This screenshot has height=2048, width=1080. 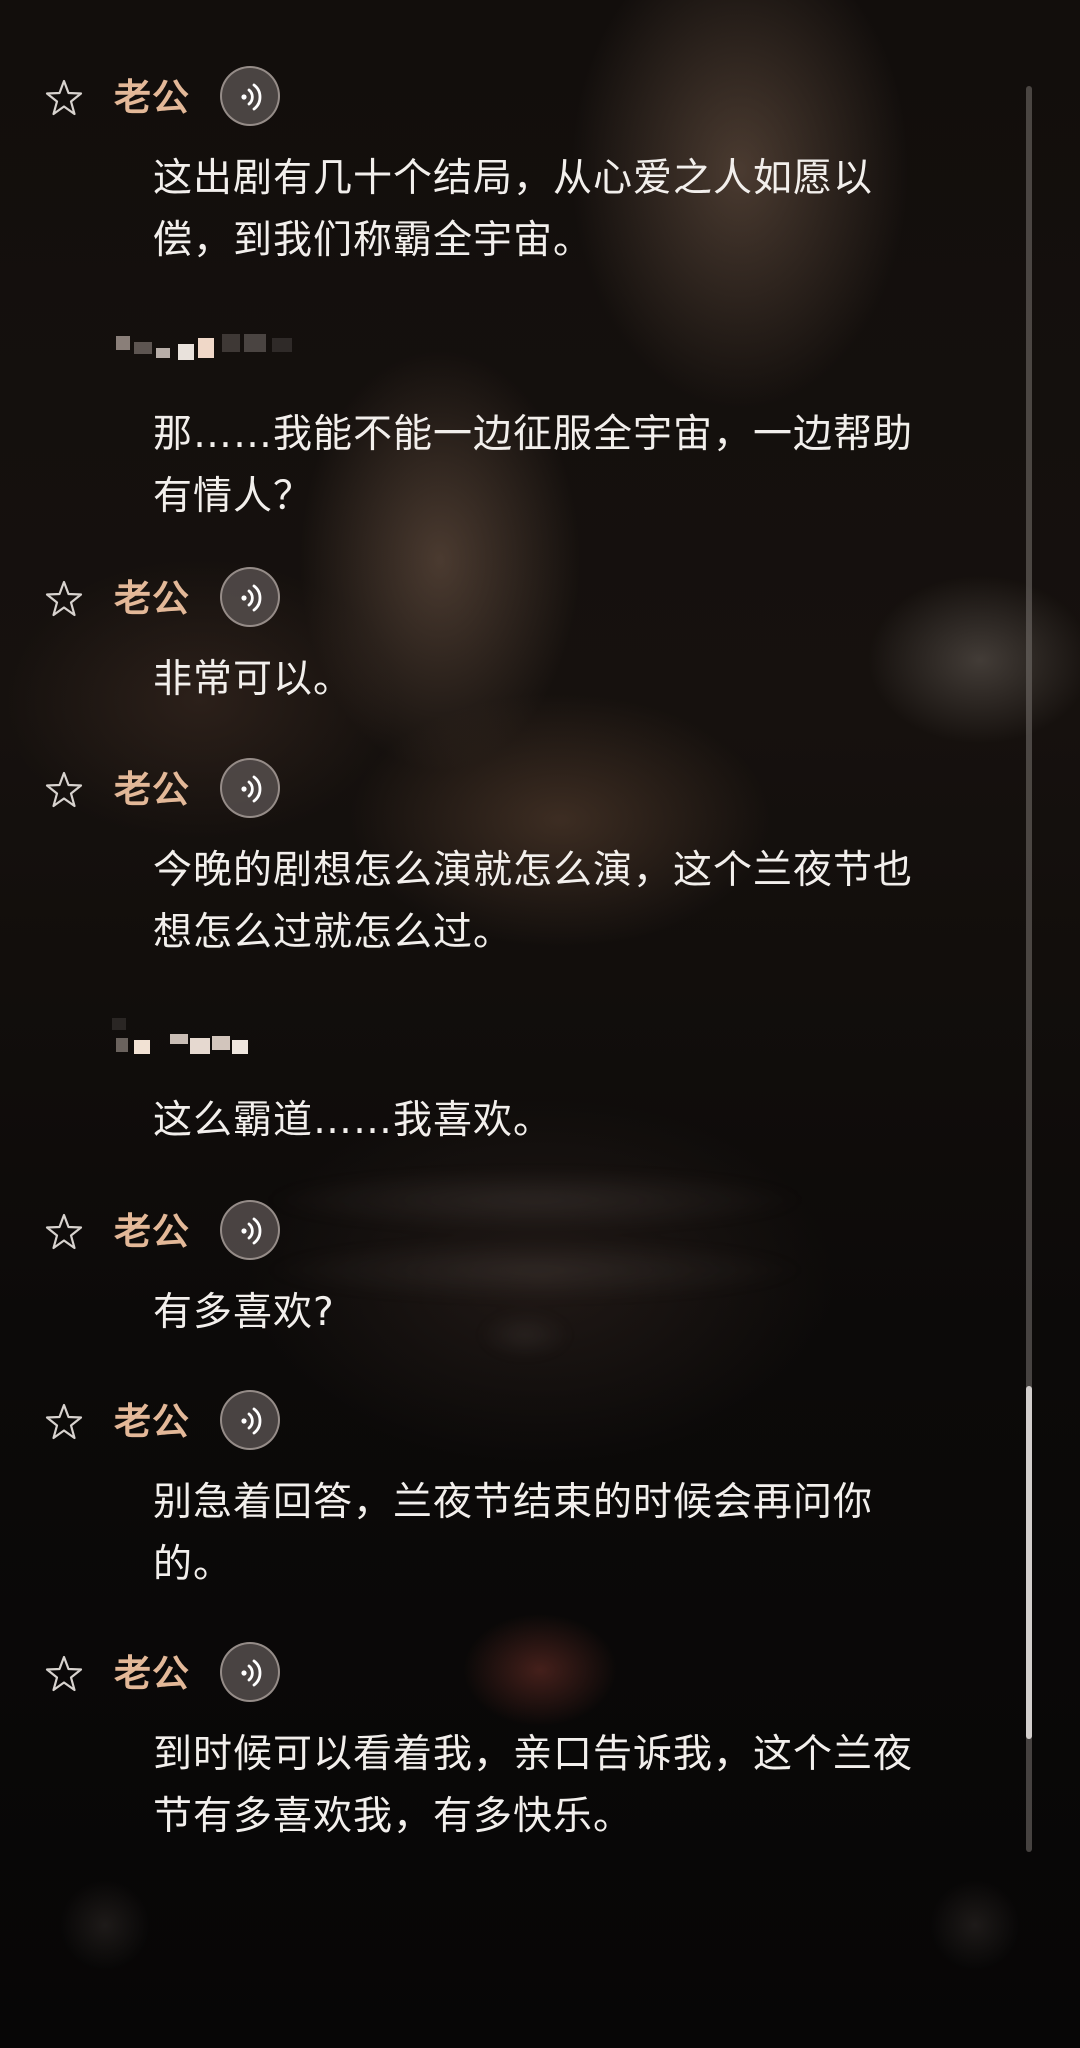 I want to click on message-text: 那……我能不能一边征服全宇宙，一边帮助有情人？, so click(x=533, y=465).